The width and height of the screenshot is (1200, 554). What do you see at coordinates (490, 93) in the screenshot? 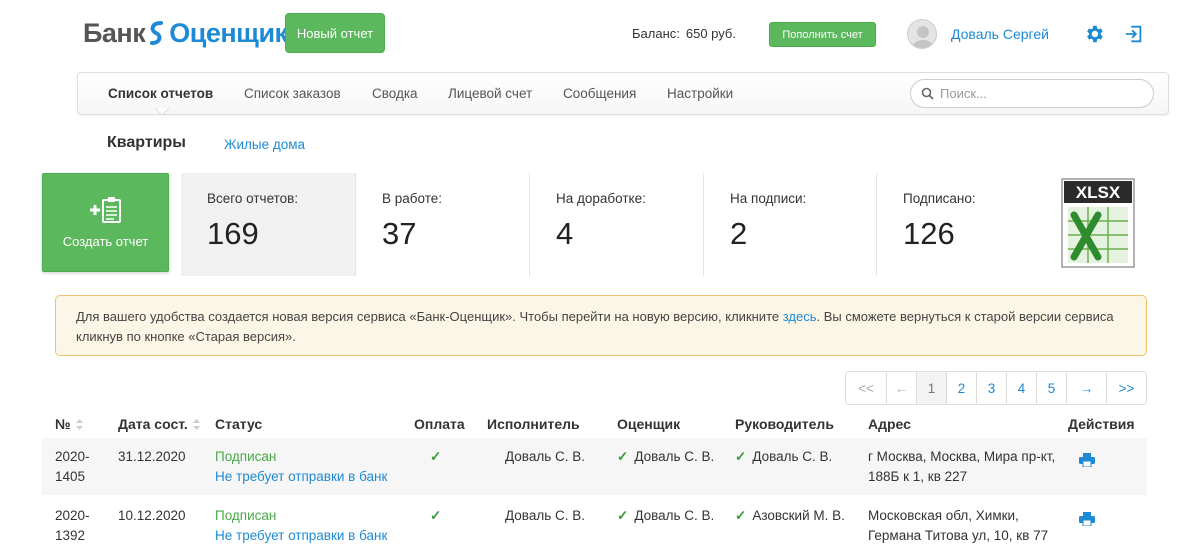
I see `nav-item-account: Лицевой счет` at bounding box center [490, 93].